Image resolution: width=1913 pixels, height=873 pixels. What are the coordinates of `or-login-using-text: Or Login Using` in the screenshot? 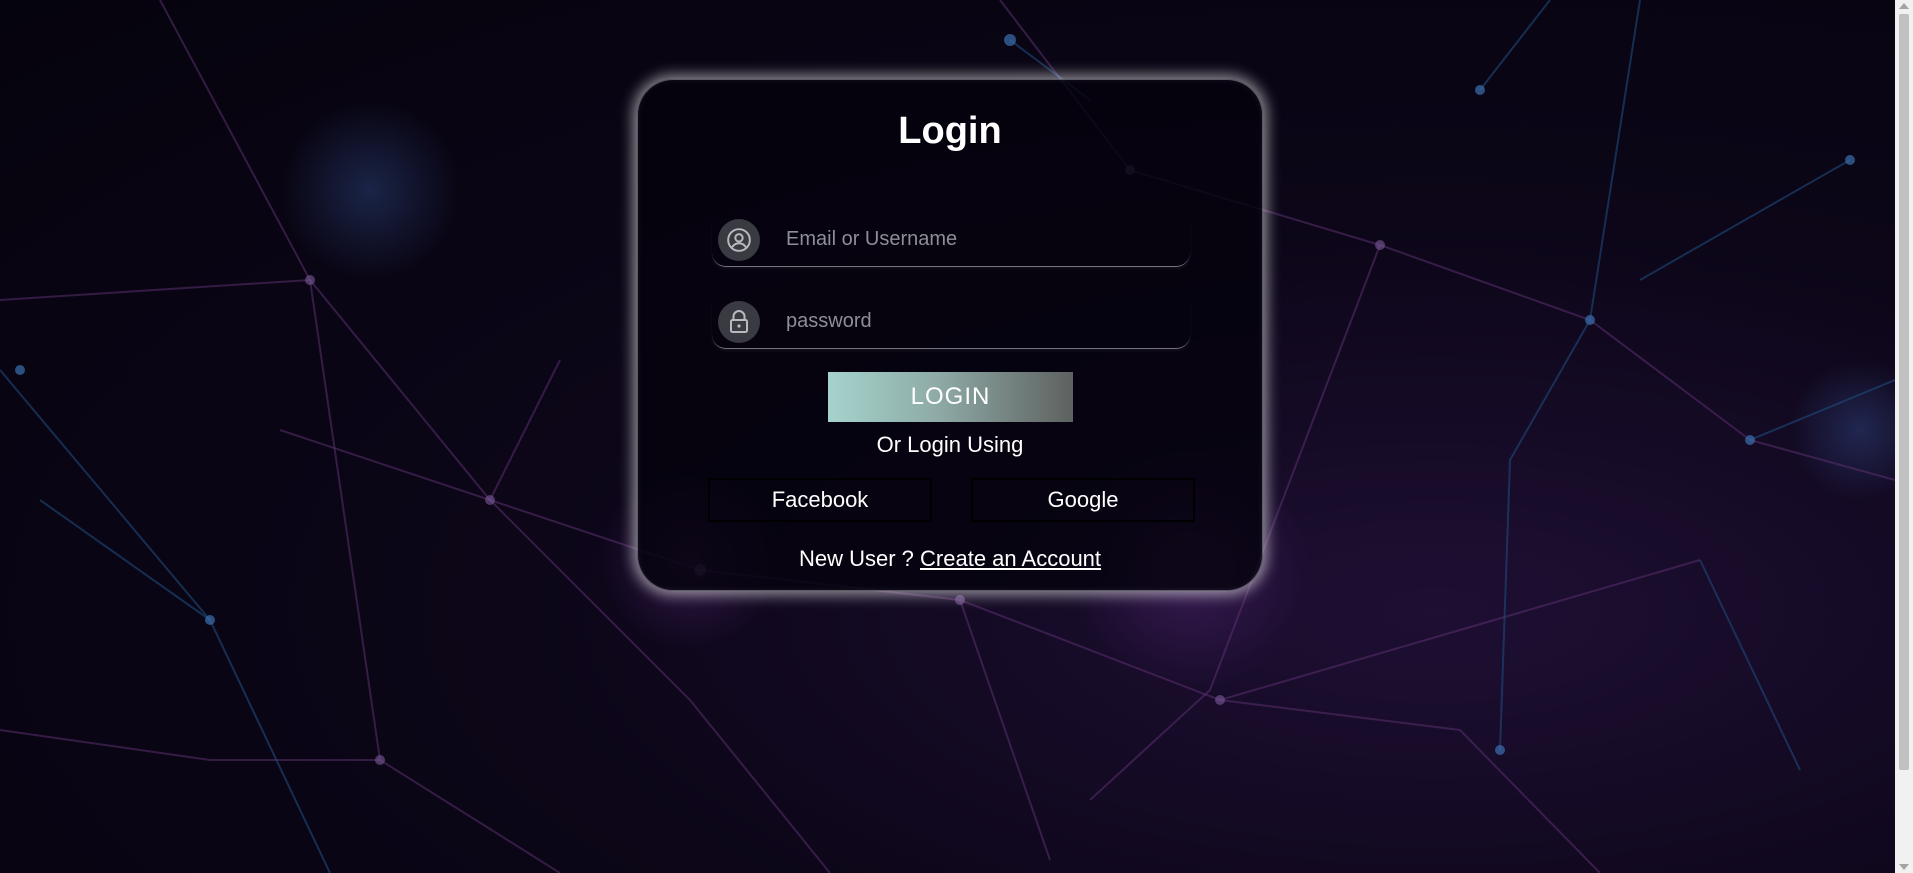 It's located at (950, 444).